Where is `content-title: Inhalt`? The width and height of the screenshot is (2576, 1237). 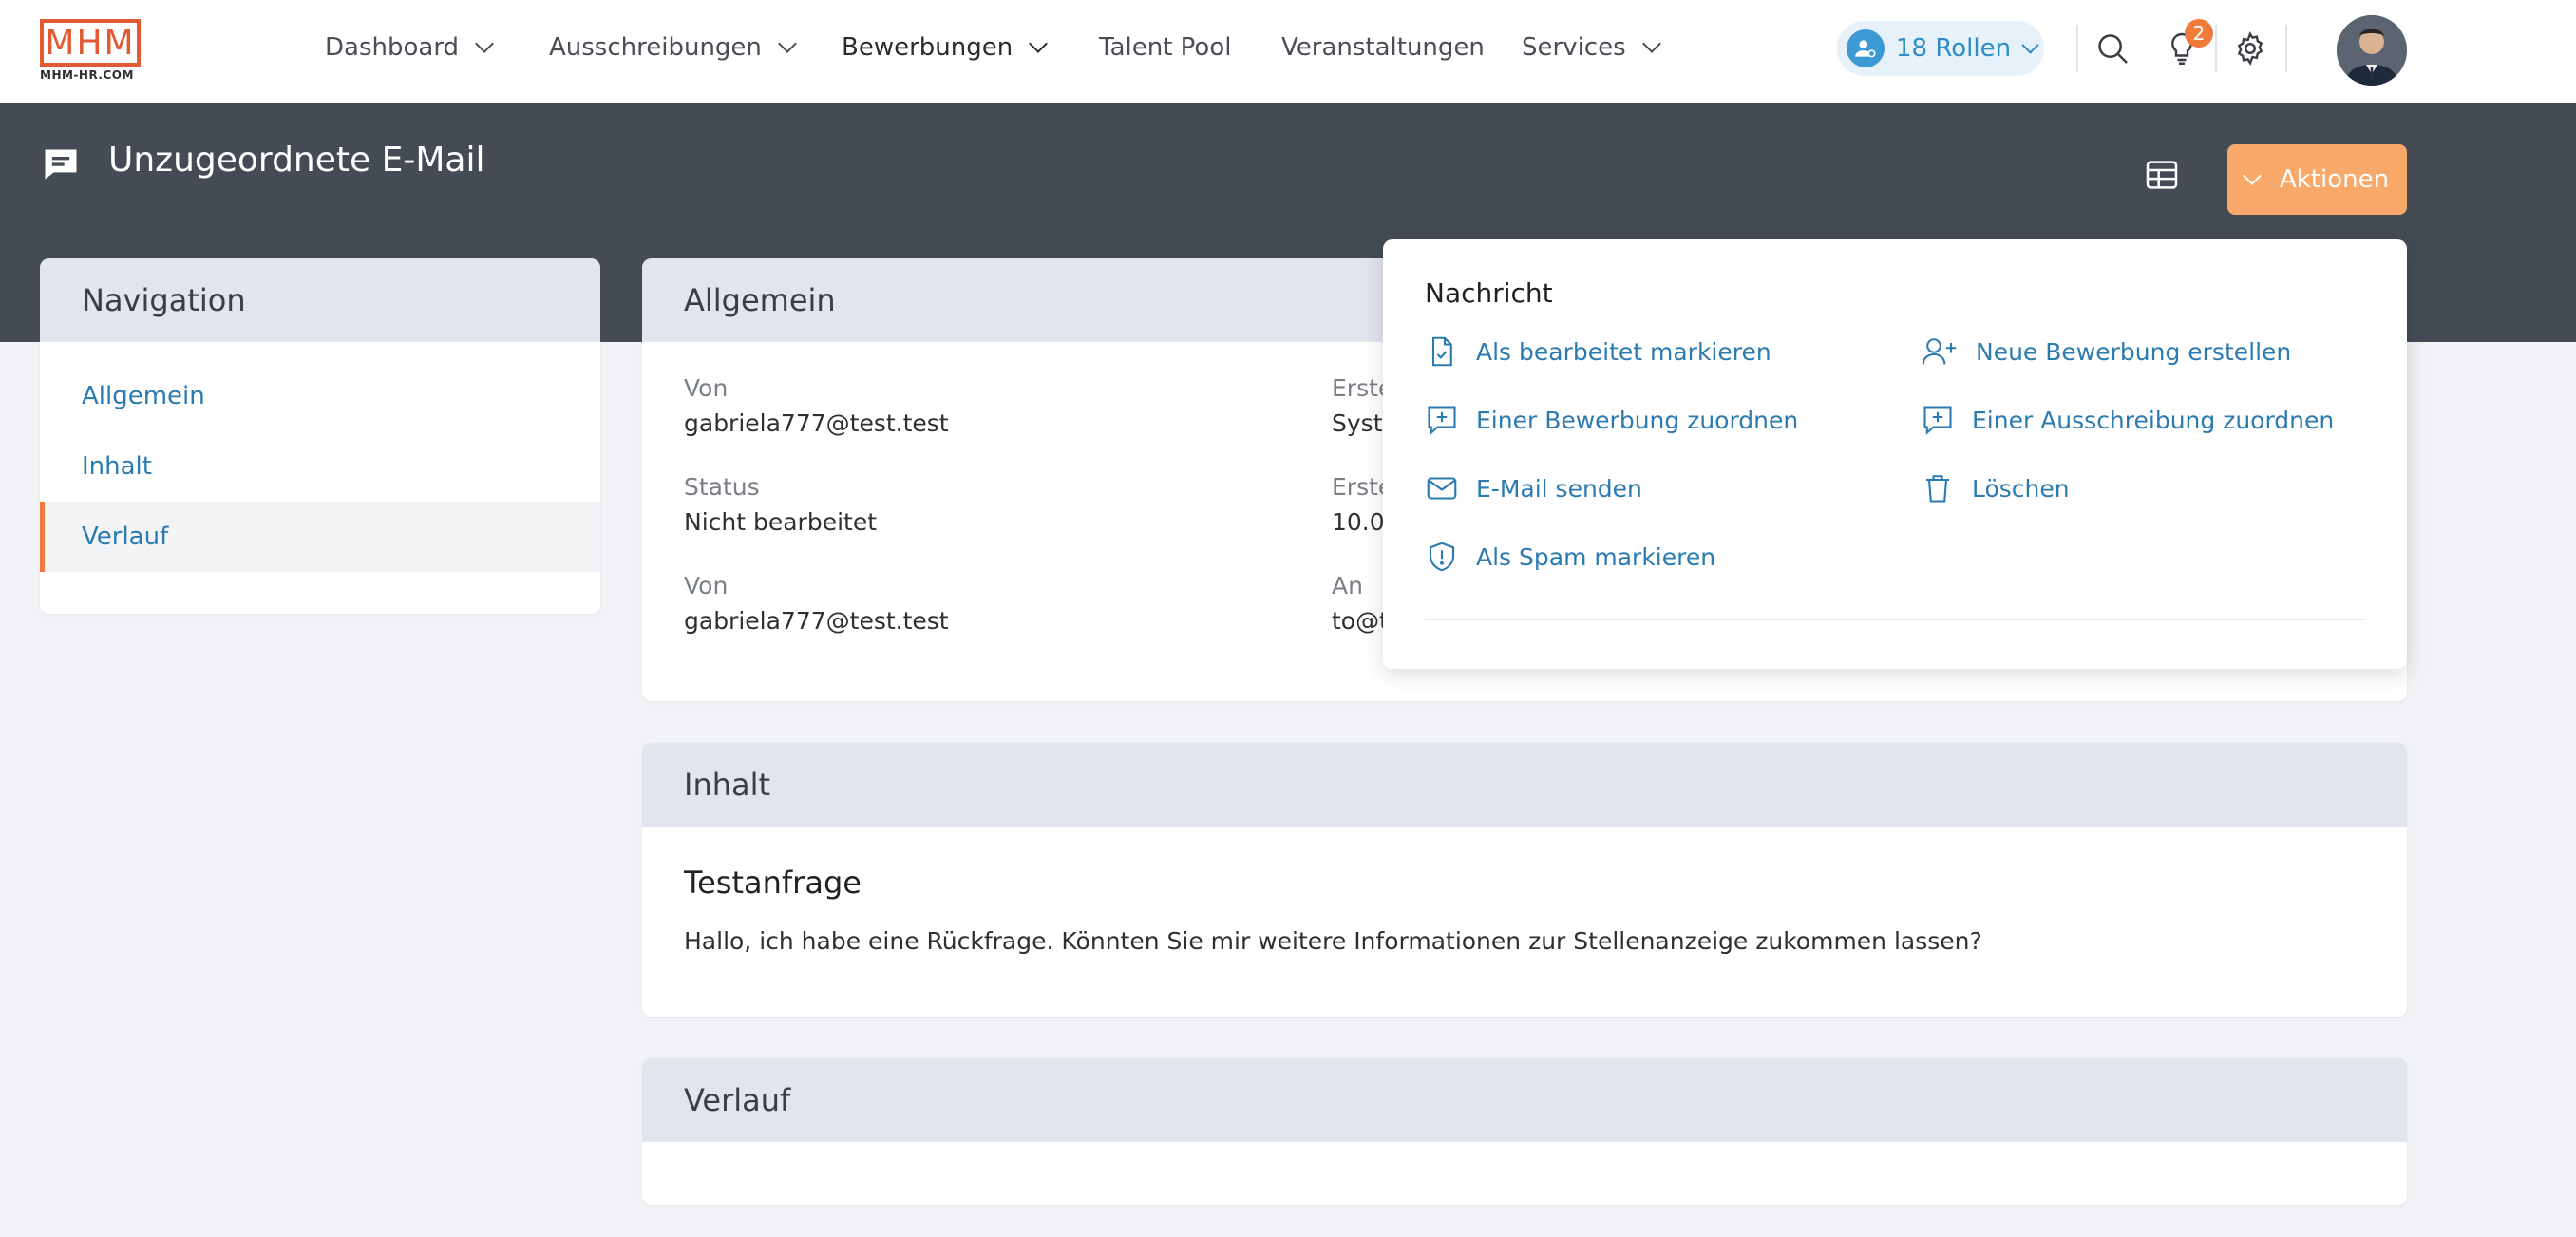 content-title: Inhalt is located at coordinates (1524, 785).